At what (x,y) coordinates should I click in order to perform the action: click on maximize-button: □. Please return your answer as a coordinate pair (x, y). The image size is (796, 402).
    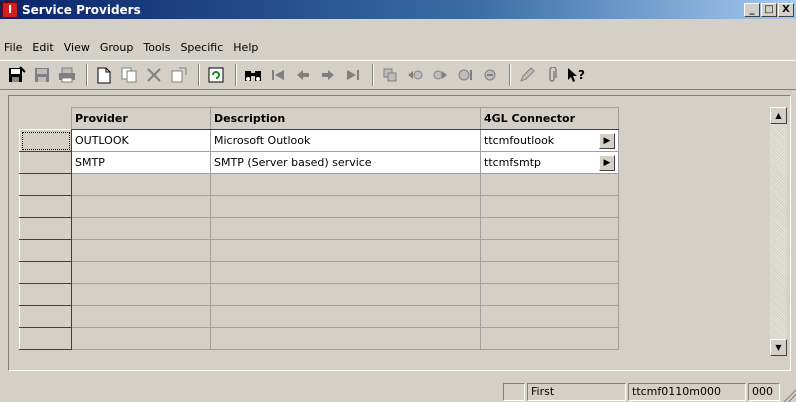
    Looking at the image, I should click on (769, 9).